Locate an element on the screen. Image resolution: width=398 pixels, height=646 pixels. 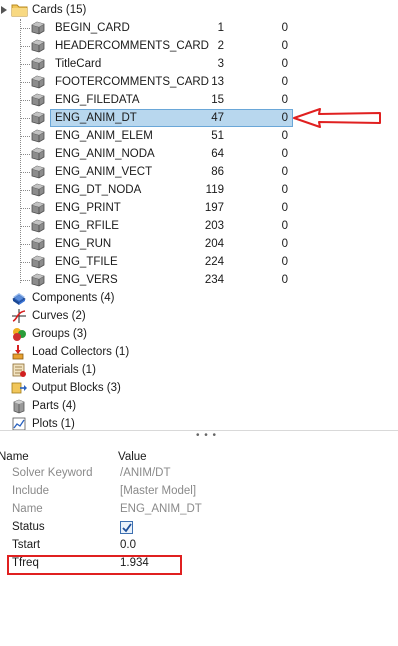
collapse-triangle-icon is located at coordinates (4, 10).